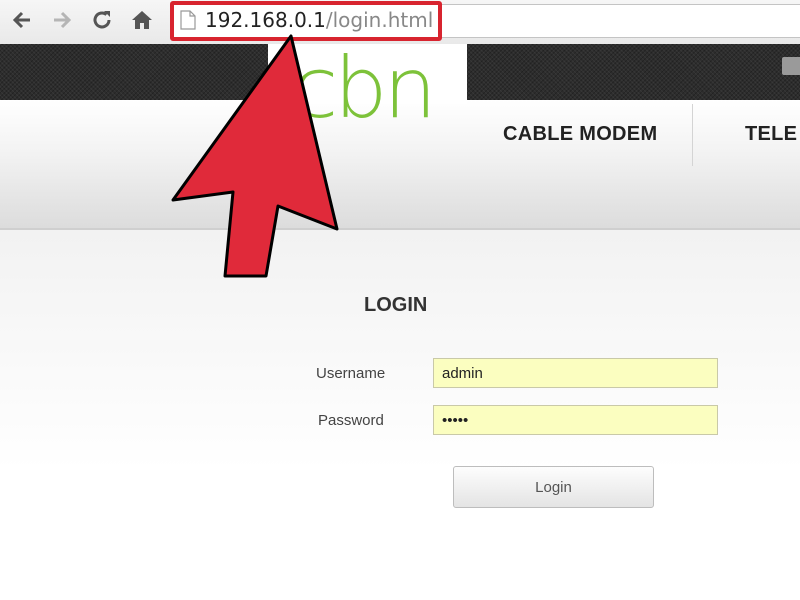  I want to click on home-icon, so click(142, 20).